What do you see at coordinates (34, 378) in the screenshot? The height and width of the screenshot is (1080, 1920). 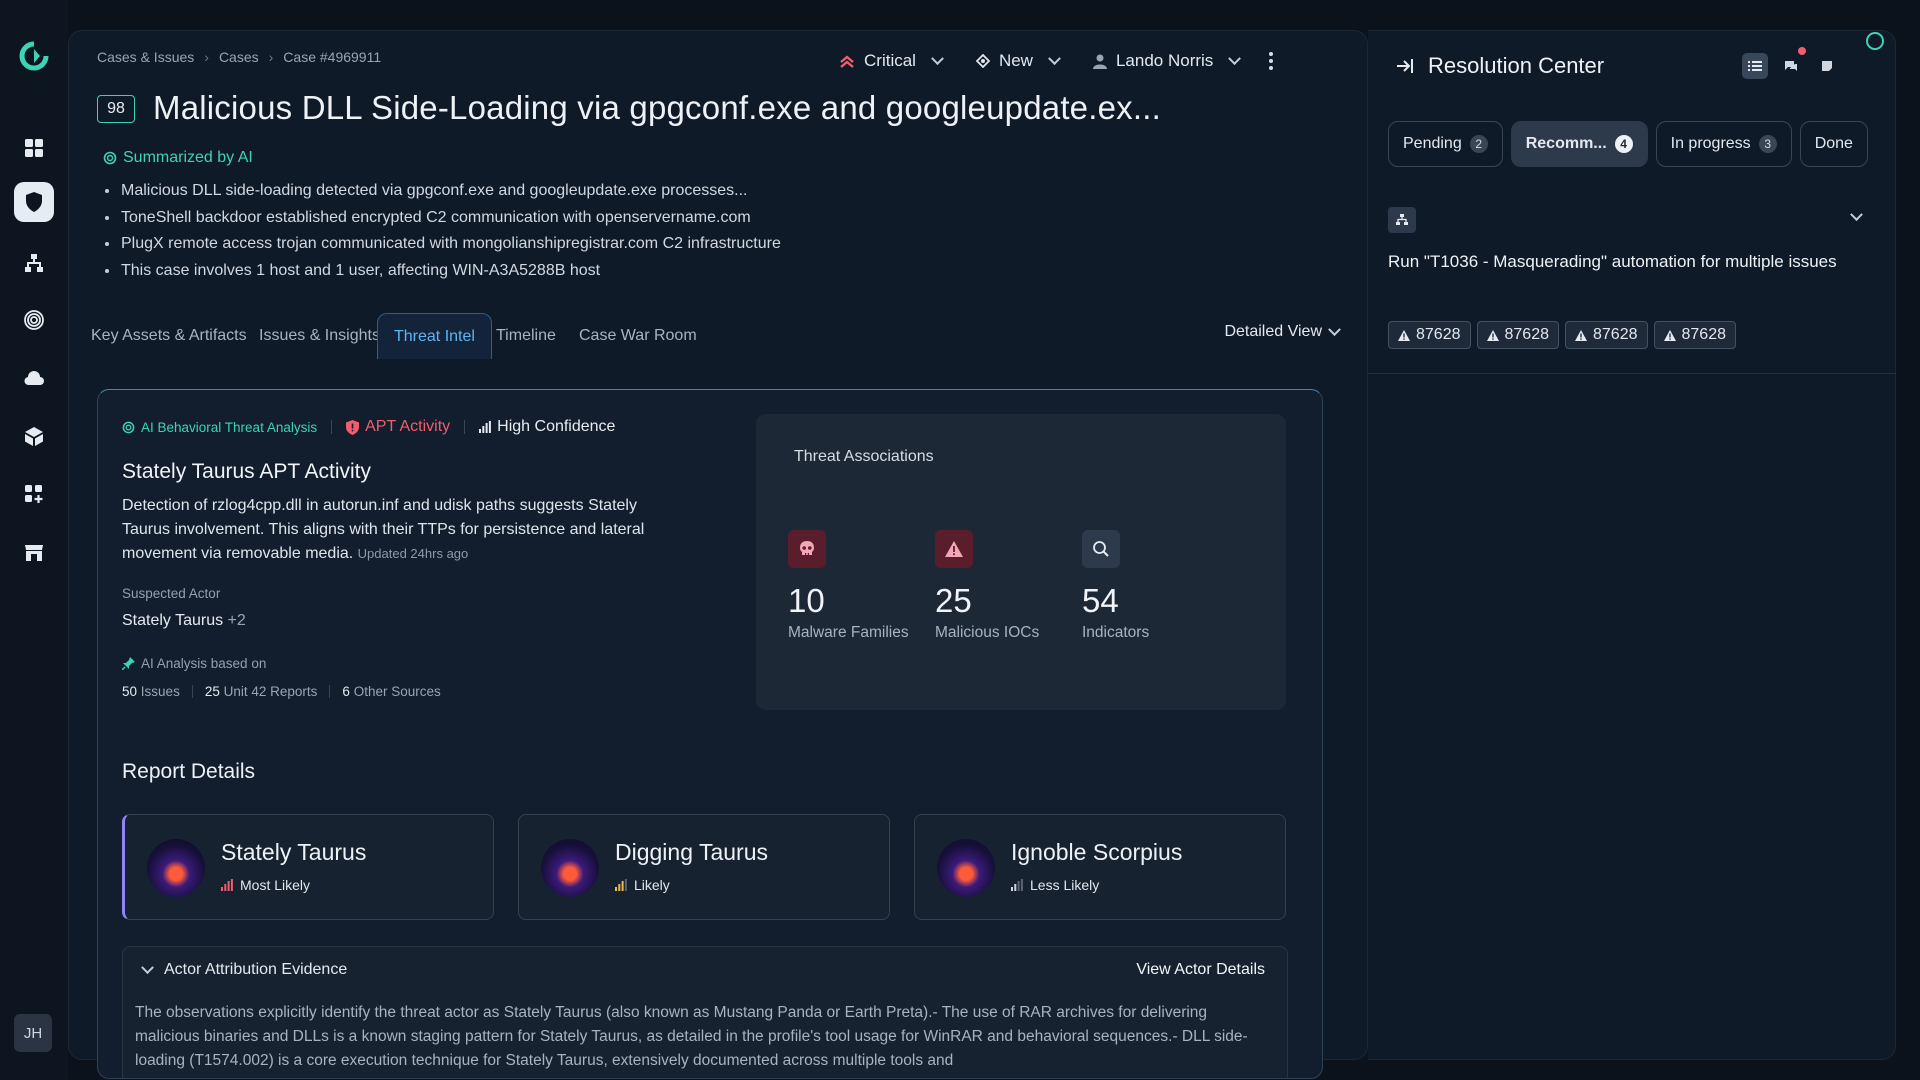 I see `cloud-icon` at bounding box center [34, 378].